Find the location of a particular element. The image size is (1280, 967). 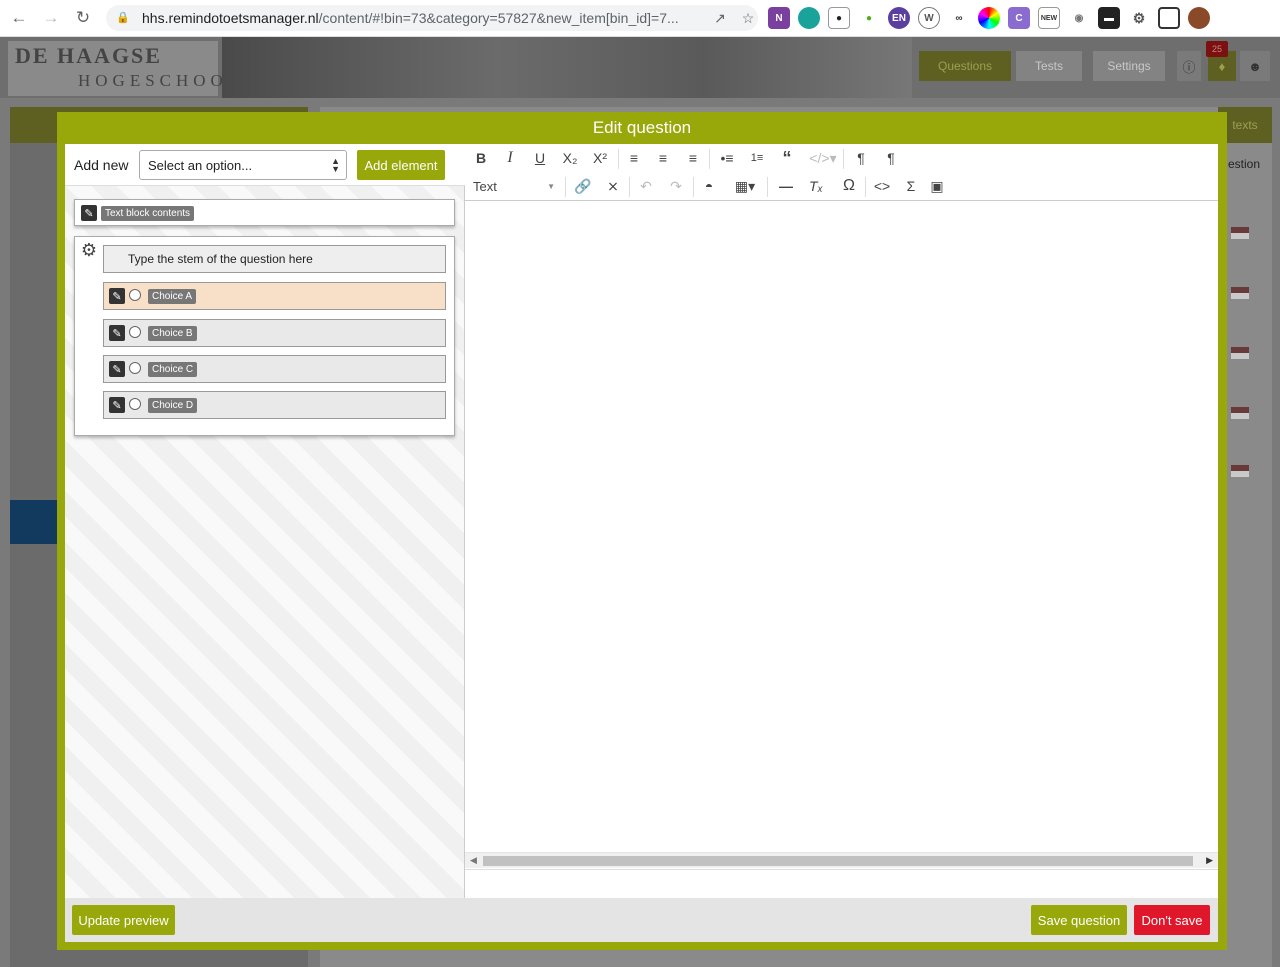

special-character-icon: Ω is located at coordinates (849, 186).